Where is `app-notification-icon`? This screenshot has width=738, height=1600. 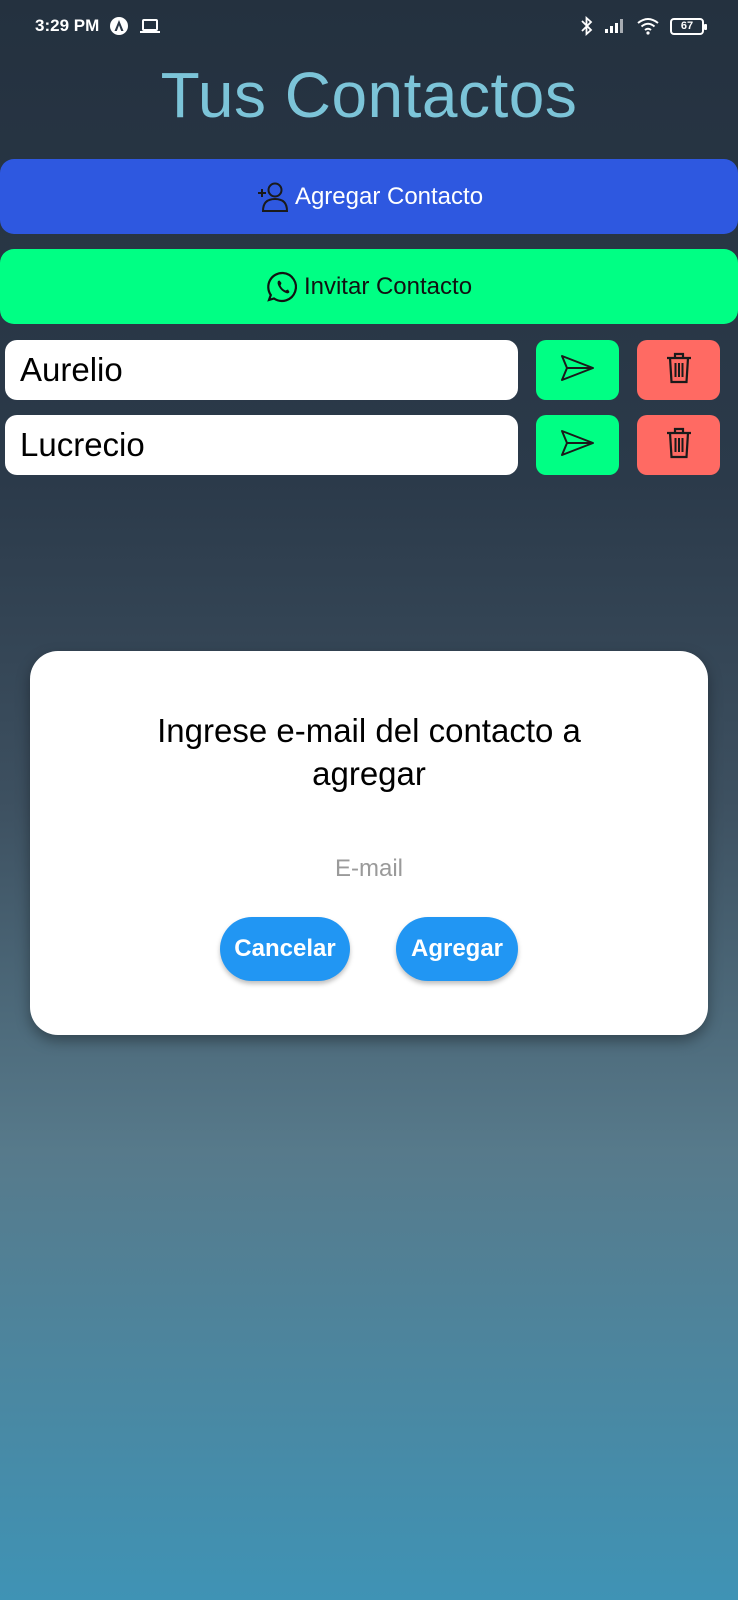
app-notification-icon is located at coordinates (119, 26).